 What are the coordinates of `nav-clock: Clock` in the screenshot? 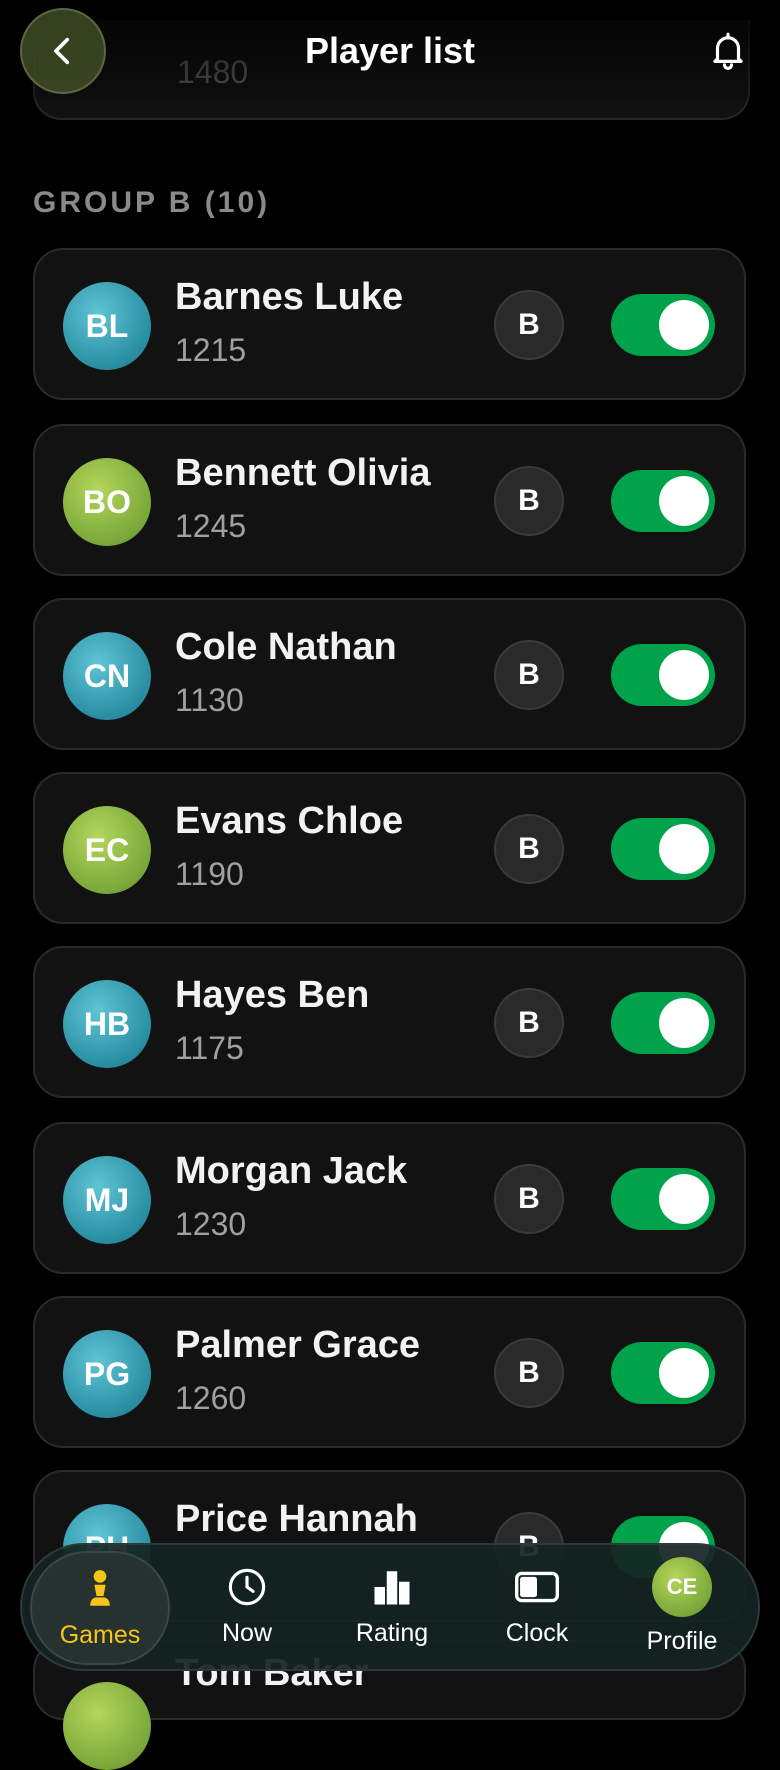 It's located at (537, 1608).